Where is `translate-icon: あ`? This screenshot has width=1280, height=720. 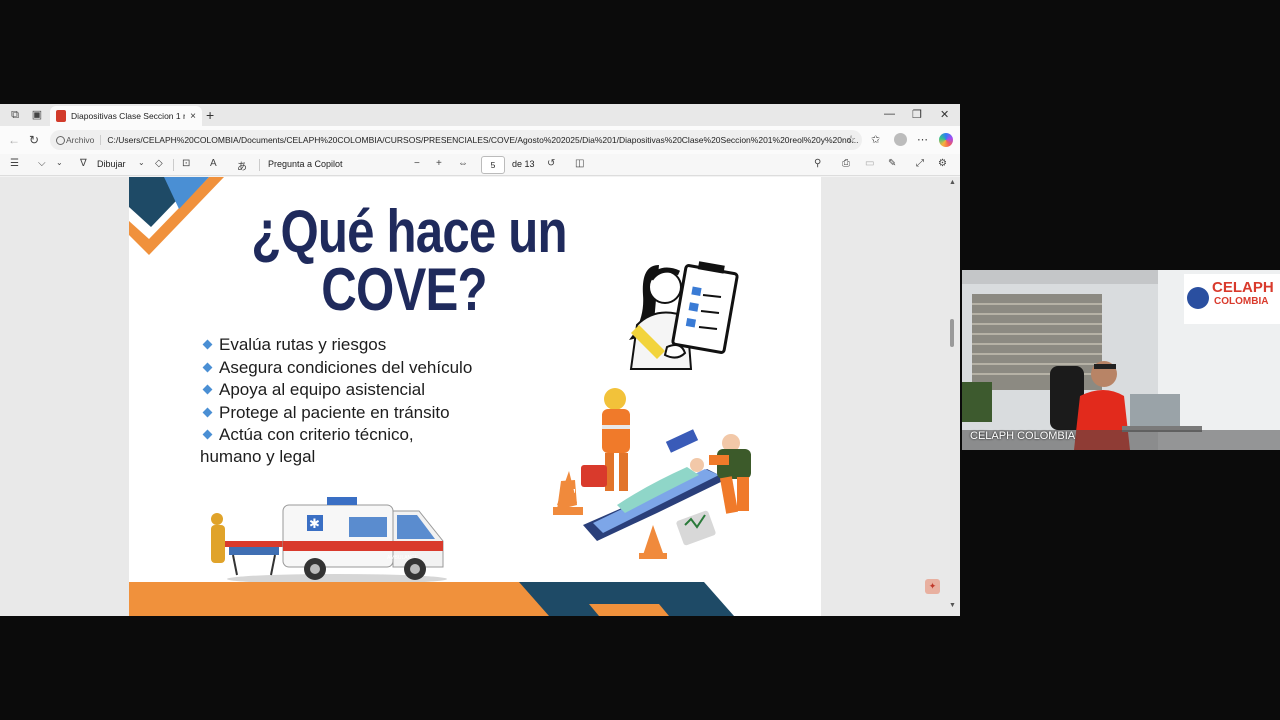 translate-icon: あ is located at coordinates (242, 165).